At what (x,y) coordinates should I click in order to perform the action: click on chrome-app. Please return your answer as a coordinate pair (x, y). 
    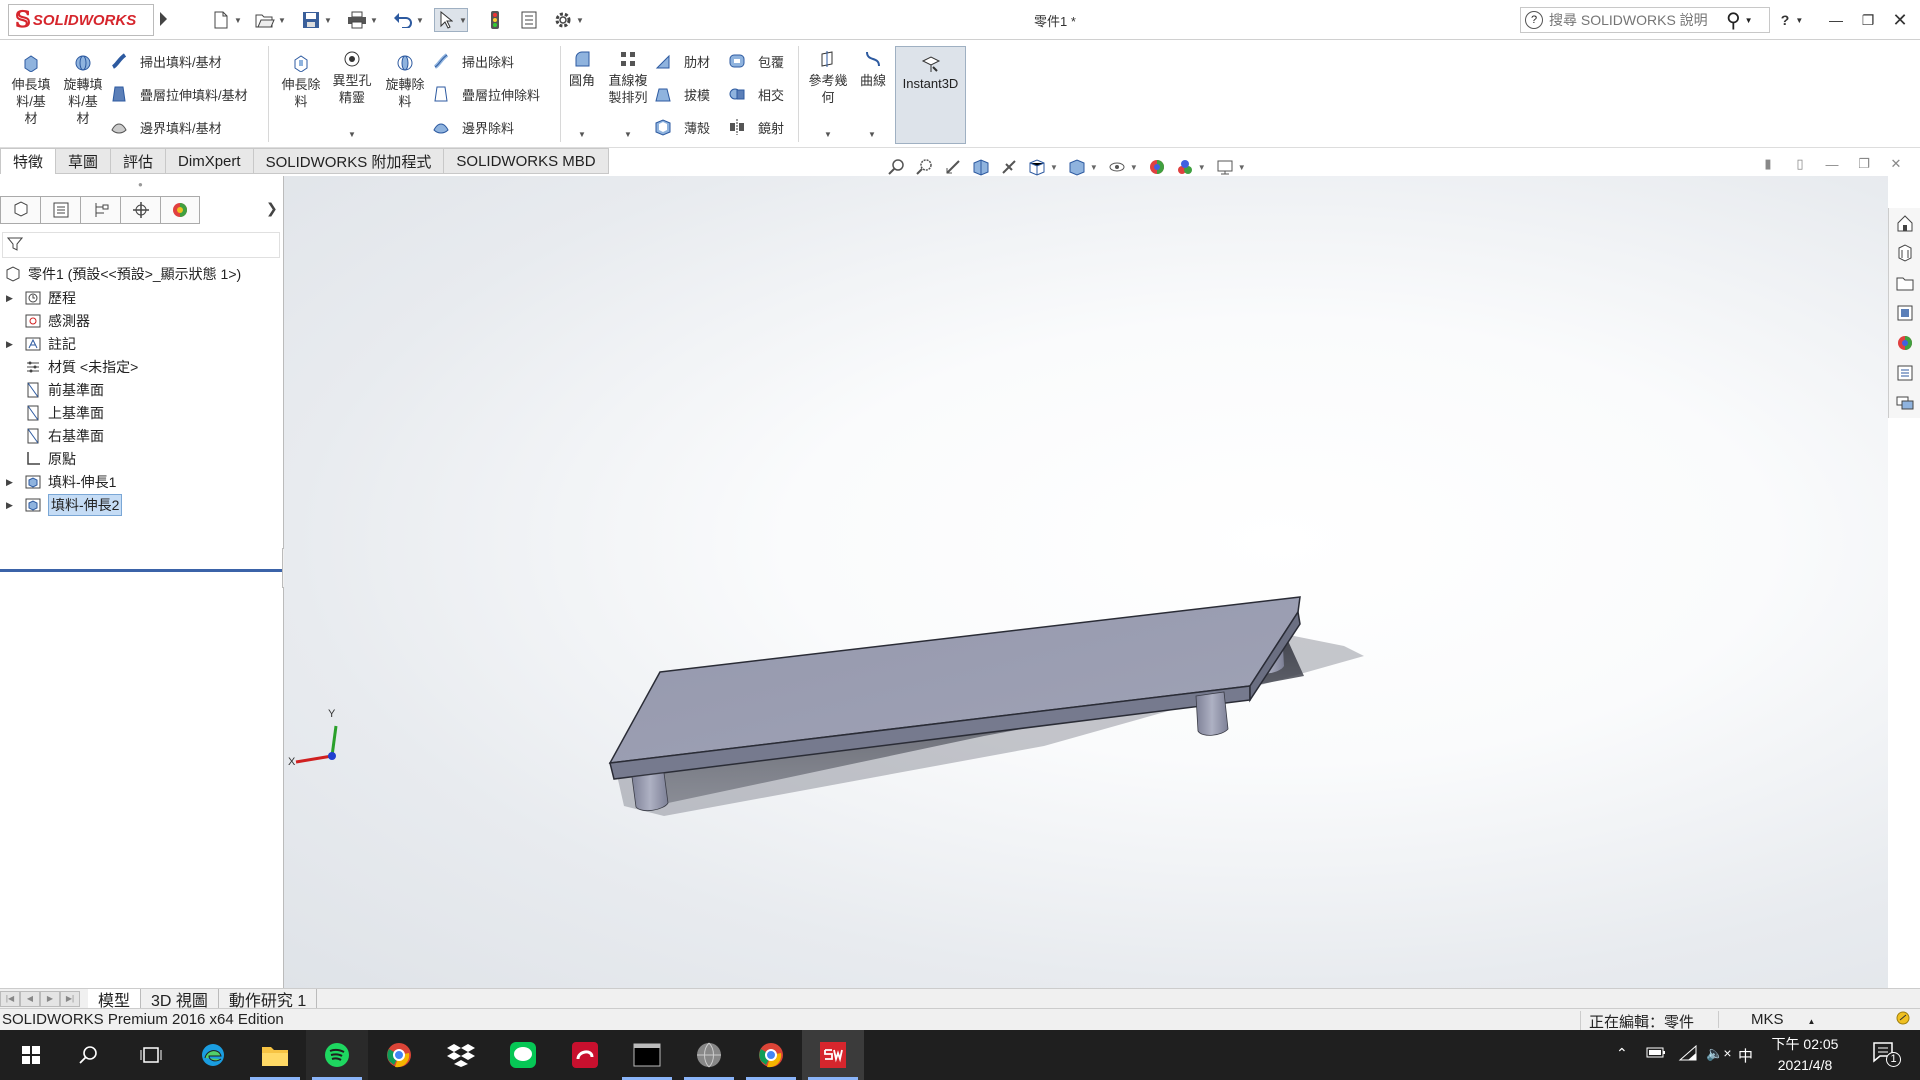
    Looking at the image, I should click on (399, 1055).